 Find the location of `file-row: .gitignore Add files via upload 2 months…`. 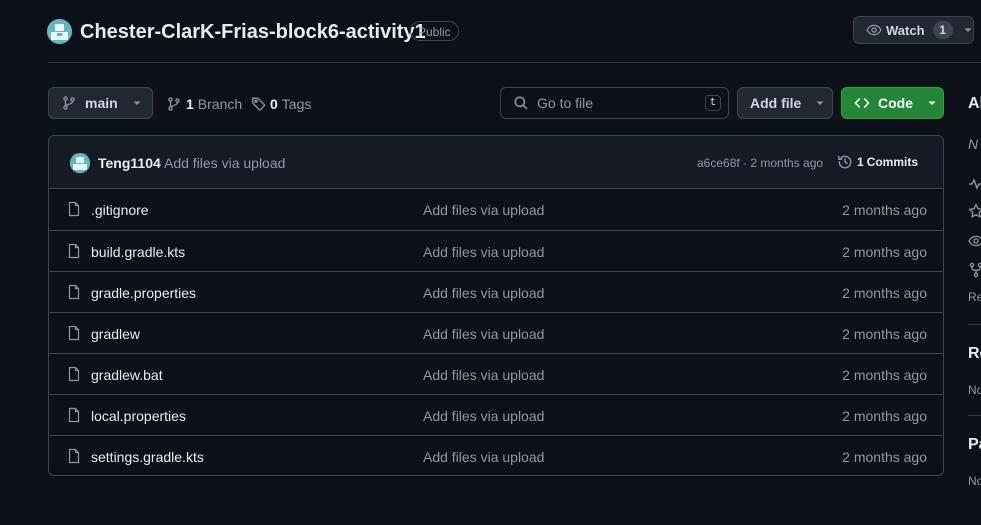

file-row: .gitignore Add files via upload 2 months… is located at coordinates (496, 209).